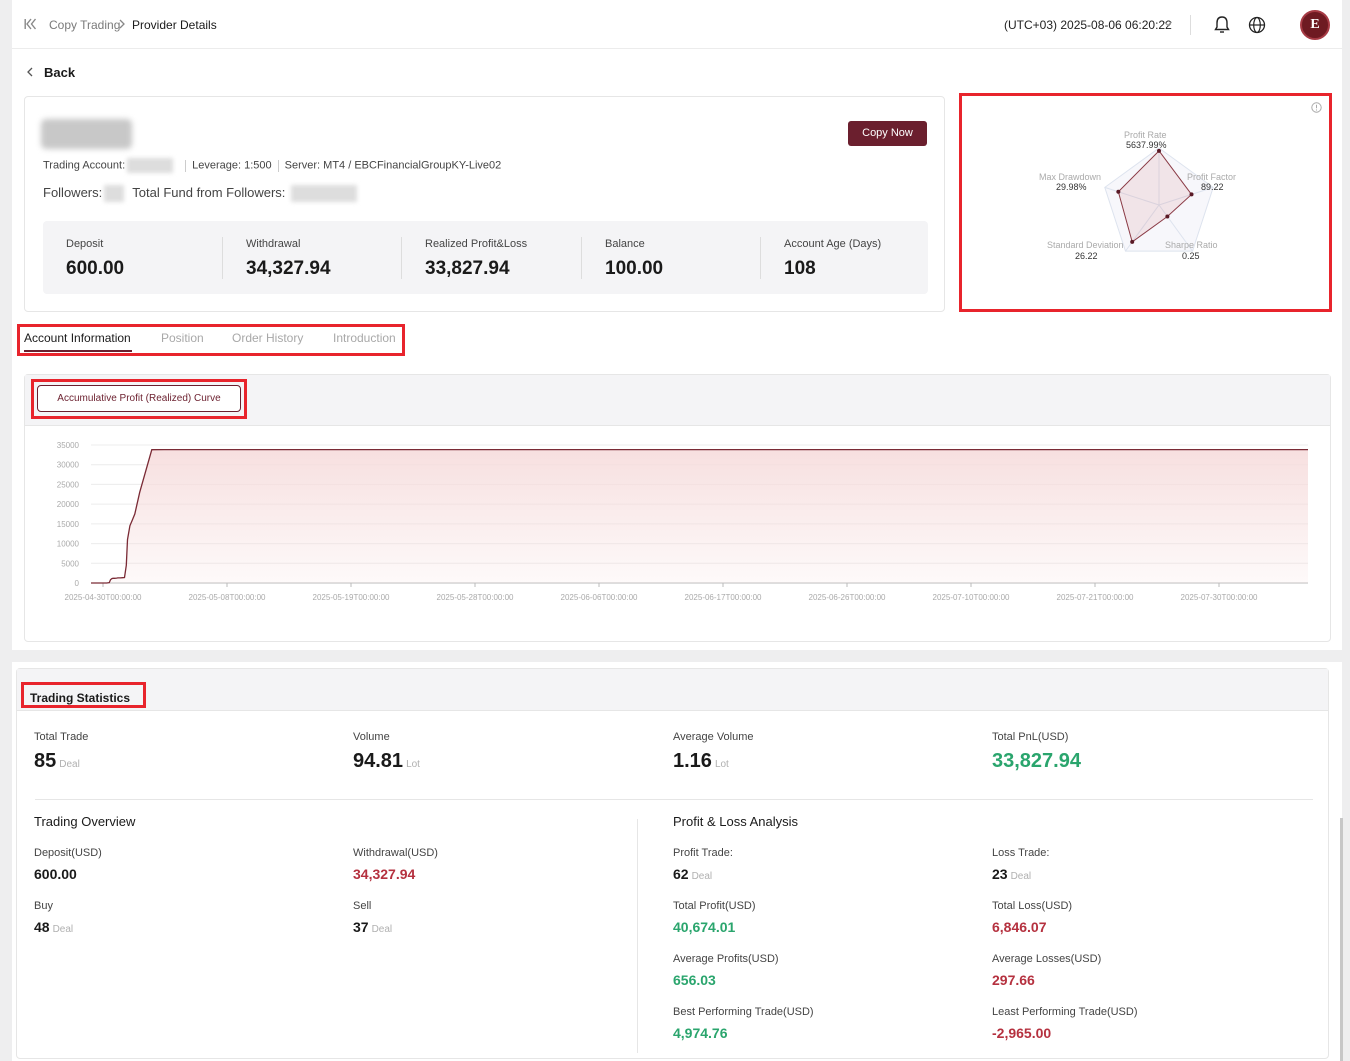  I want to click on item-label: Average Losses(USD), so click(1047, 959).